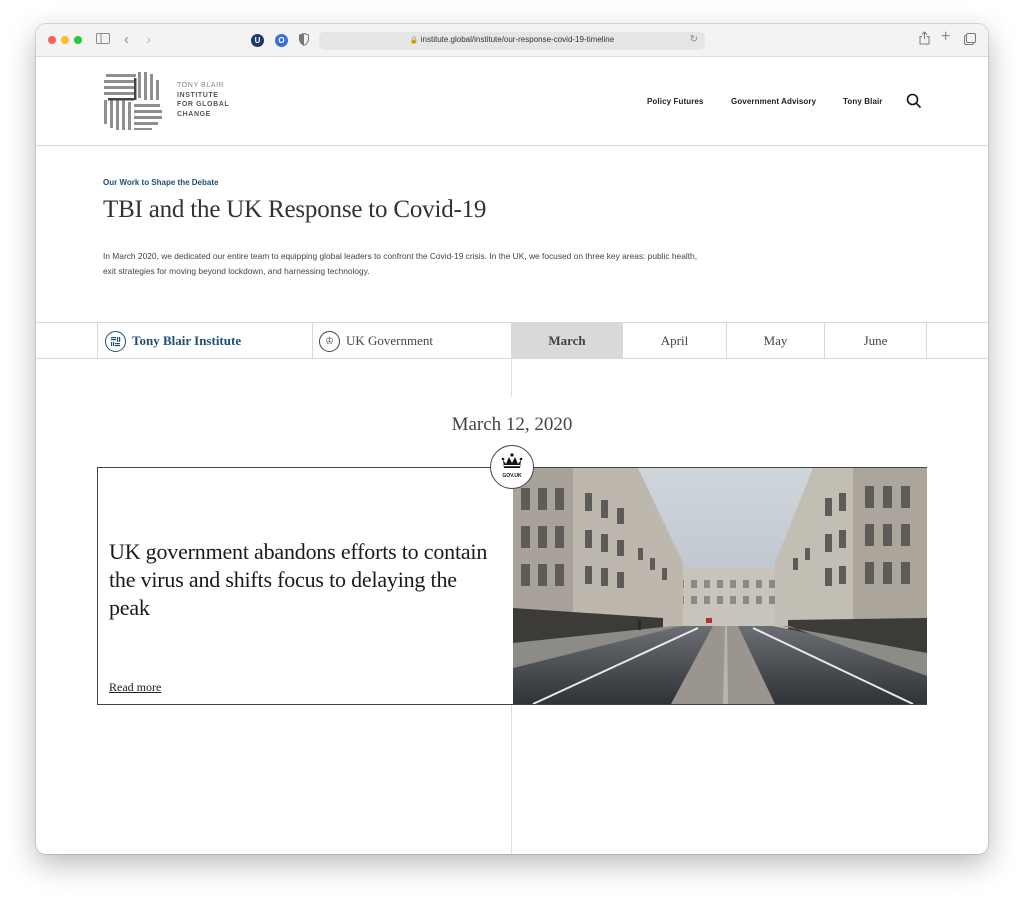  Describe the element at coordinates (78, 40) in the screenshot. I see `zoom-window-button` at that location.